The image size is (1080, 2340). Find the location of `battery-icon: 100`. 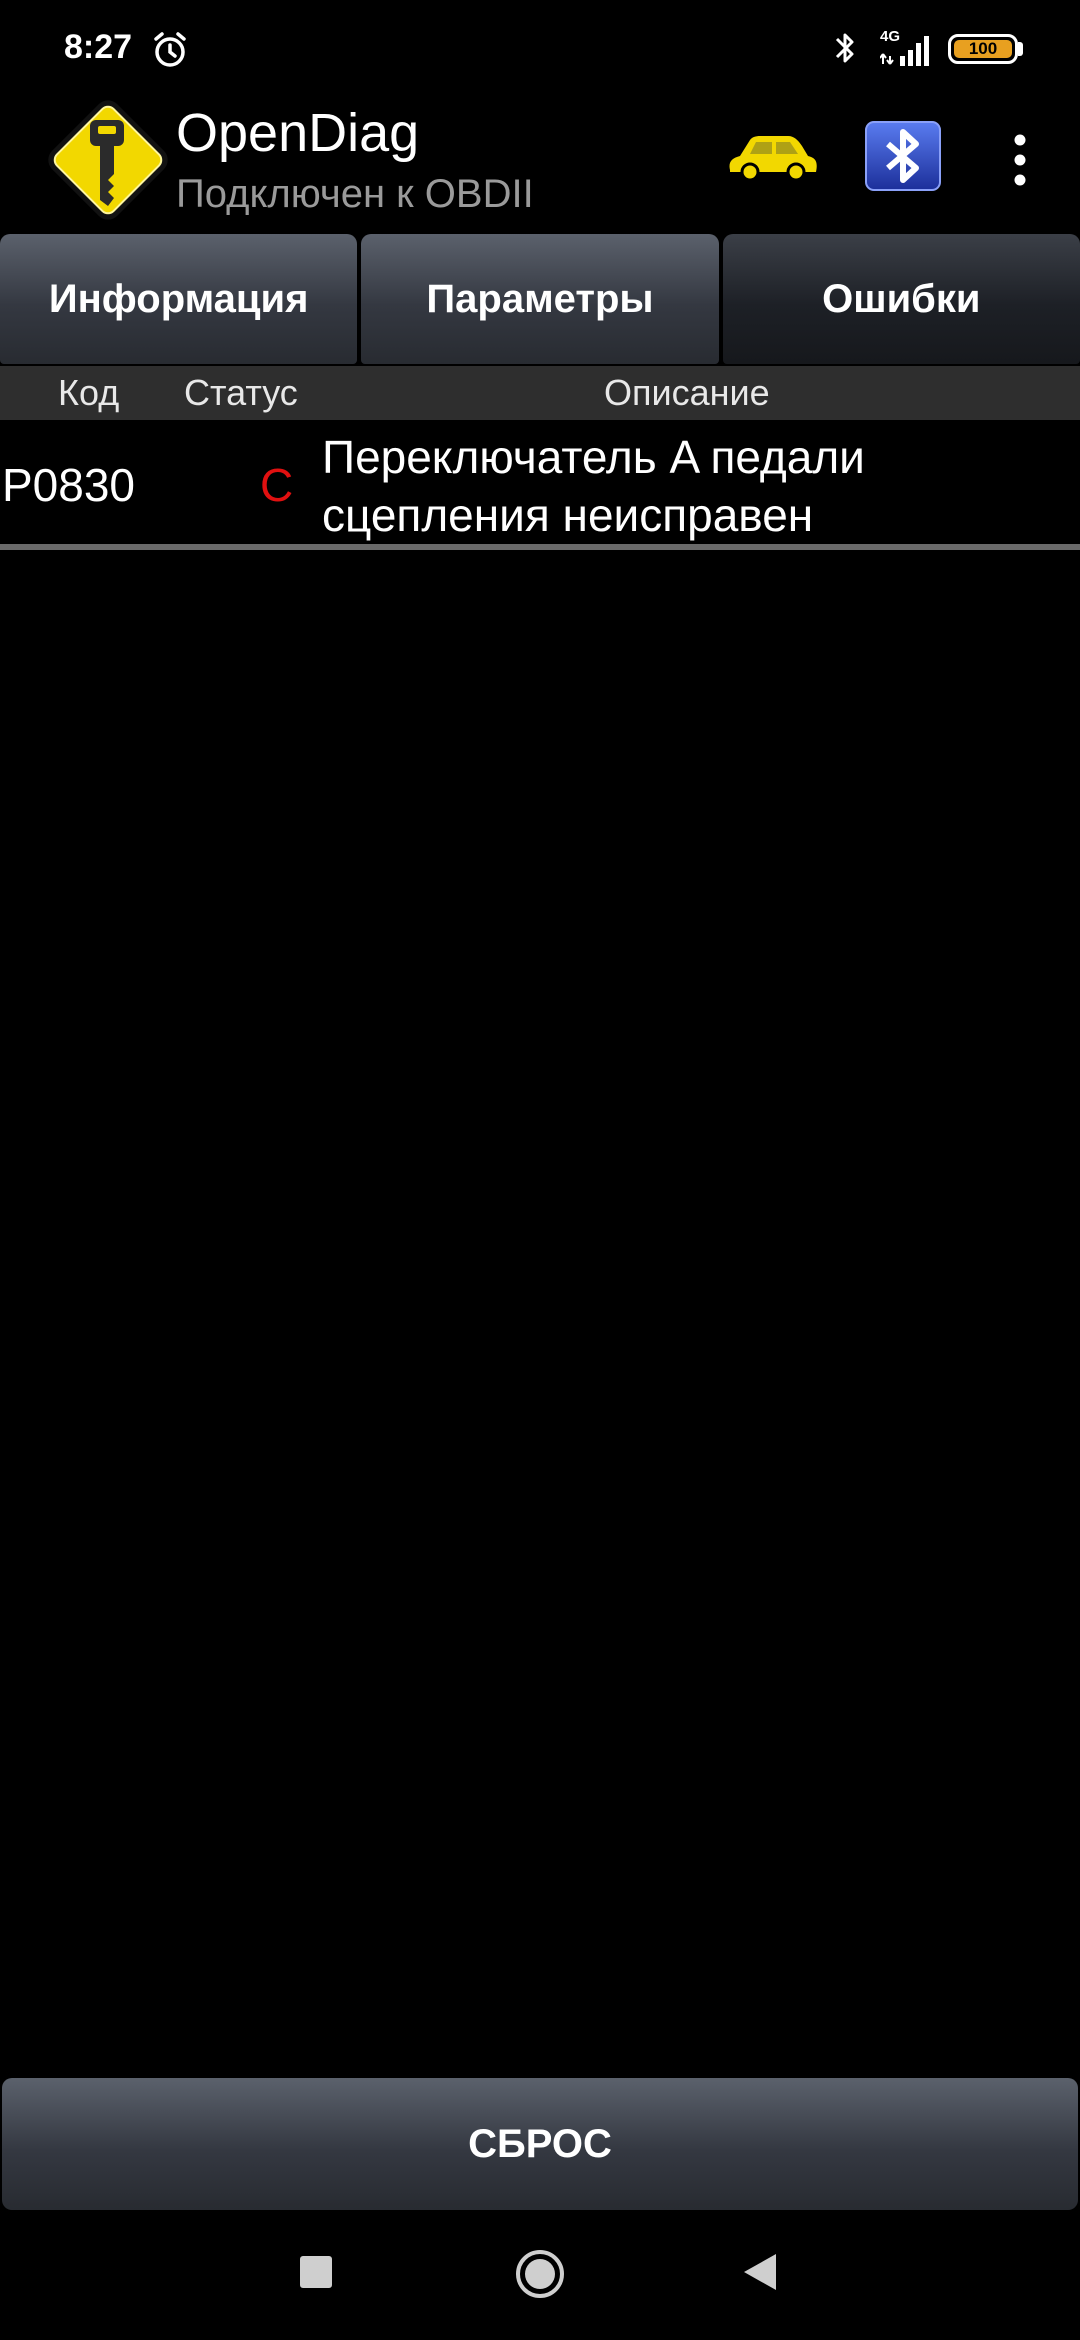

battery-icon: 100 is located at coordinates (983, 49).